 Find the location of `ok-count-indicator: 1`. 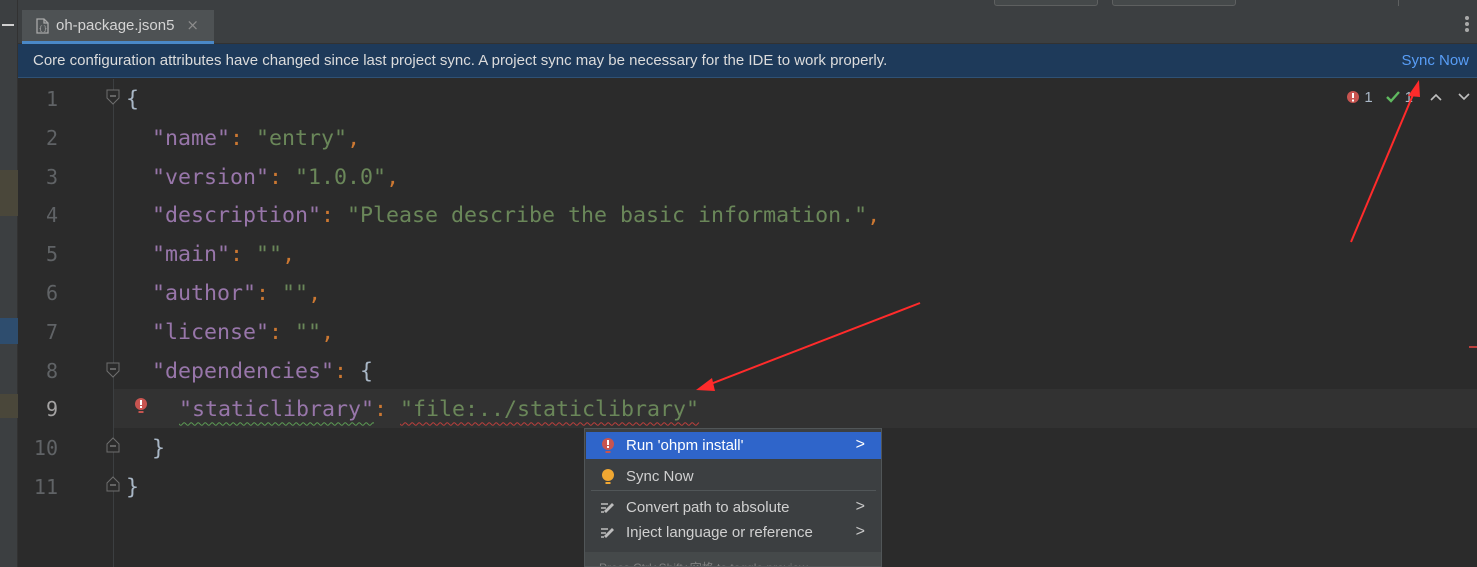

ok-count-indicator: 1 is located at coordinates (1399, 97).